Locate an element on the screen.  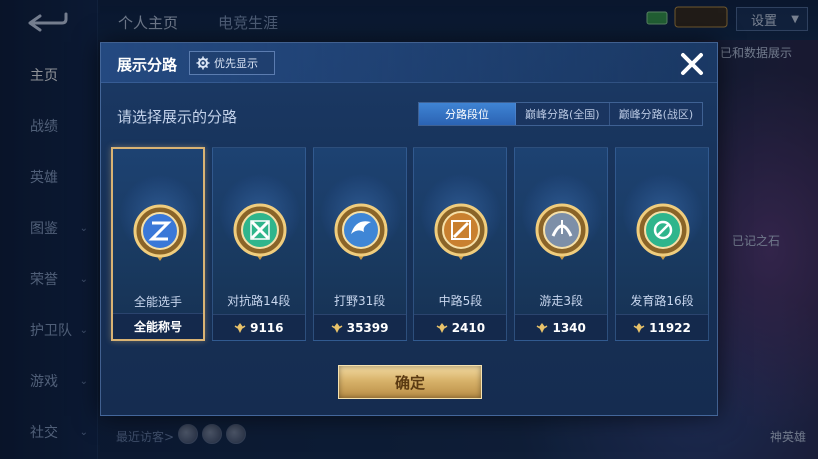
lane-card: 打野31段 35399 is located at coordinates (359, 244).